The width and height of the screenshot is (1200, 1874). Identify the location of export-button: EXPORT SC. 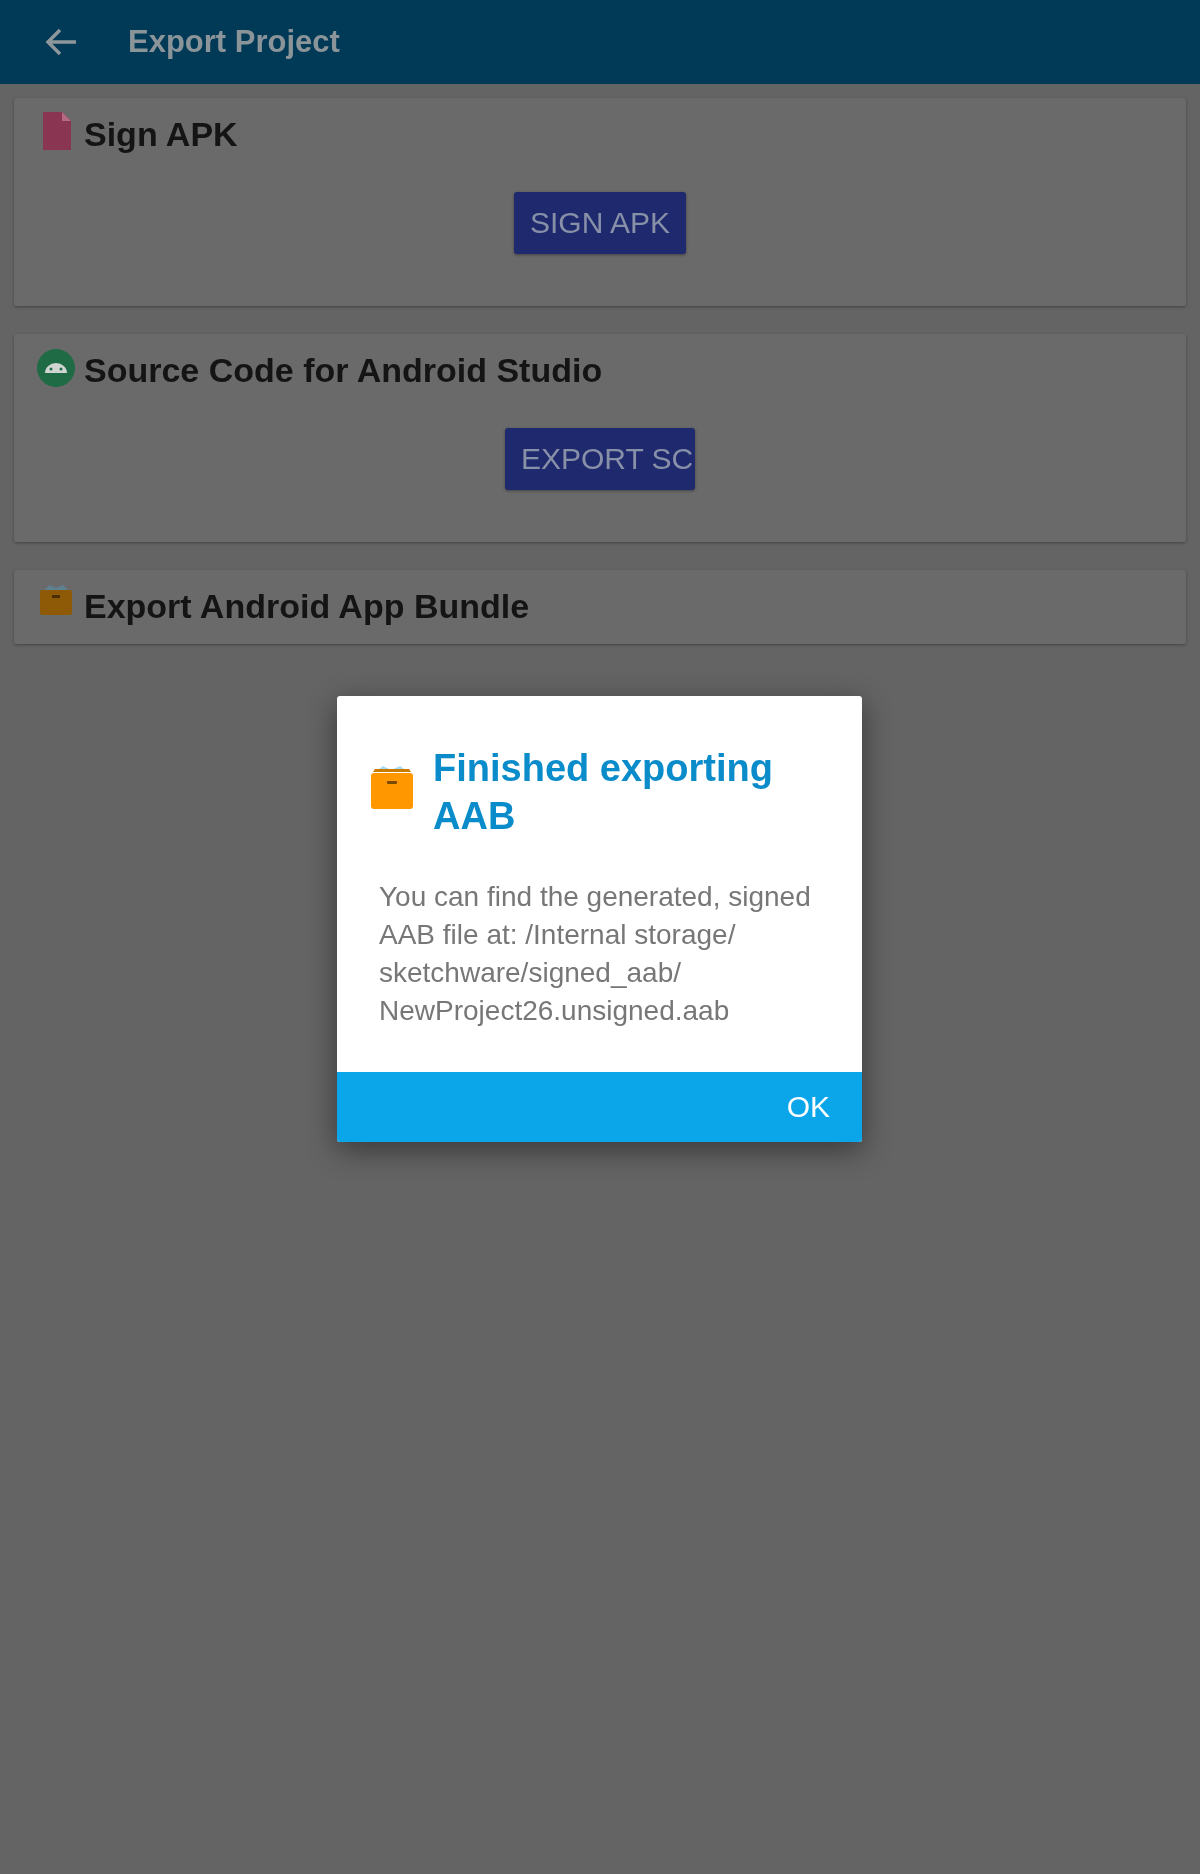
(600, 459).